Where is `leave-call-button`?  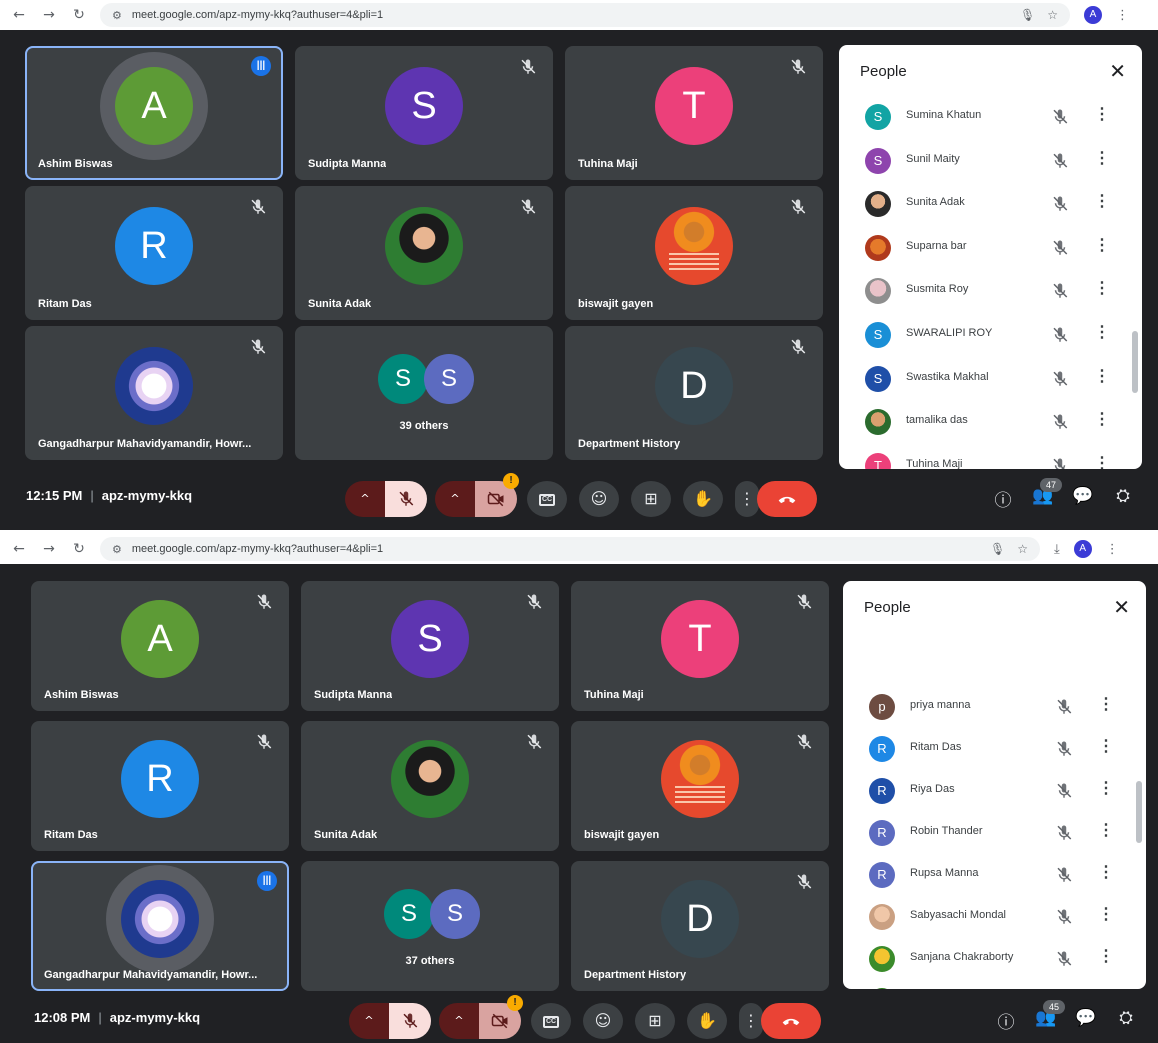
leave-call-button is located at coordinates (791, 1021).